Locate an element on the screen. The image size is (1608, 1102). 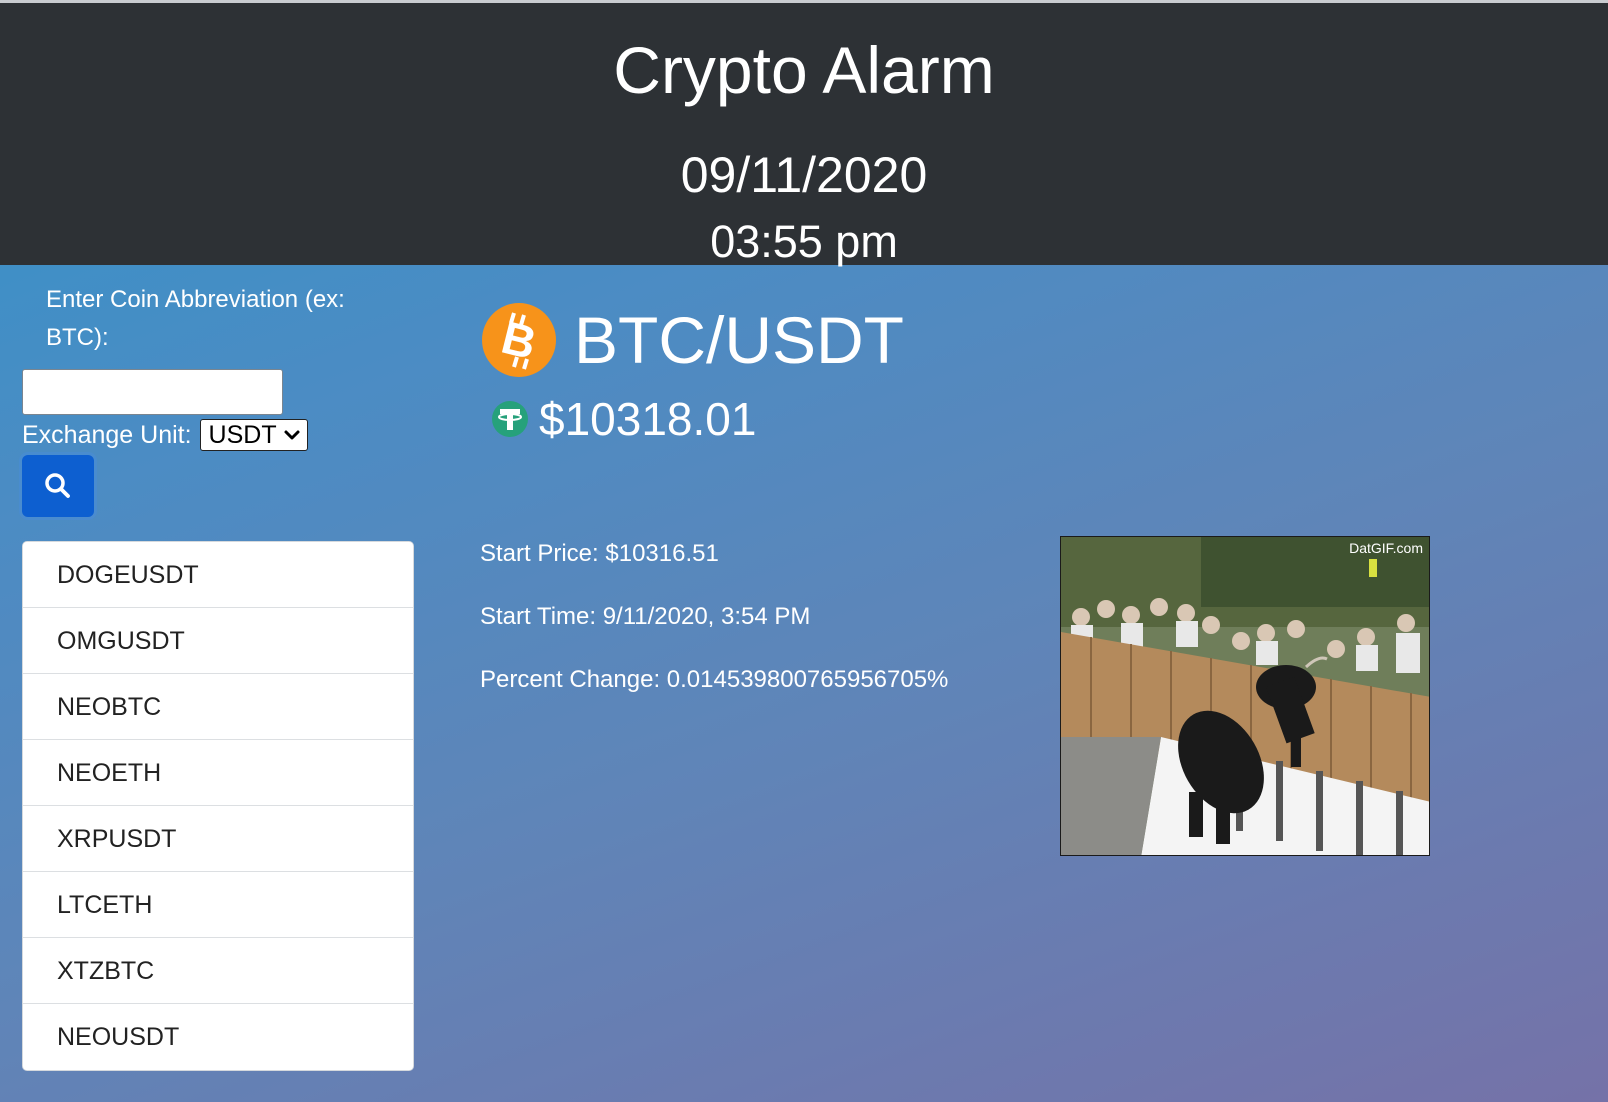
reaction-gif: DatGIF.com is located at coordinates (1245, 696).